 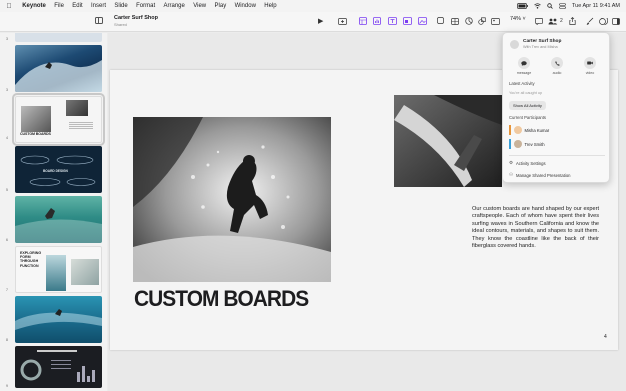 What do you see at coordinates (482, 21) in the screenshot?
I see `shape-icon` at bounding box center [482, 21].